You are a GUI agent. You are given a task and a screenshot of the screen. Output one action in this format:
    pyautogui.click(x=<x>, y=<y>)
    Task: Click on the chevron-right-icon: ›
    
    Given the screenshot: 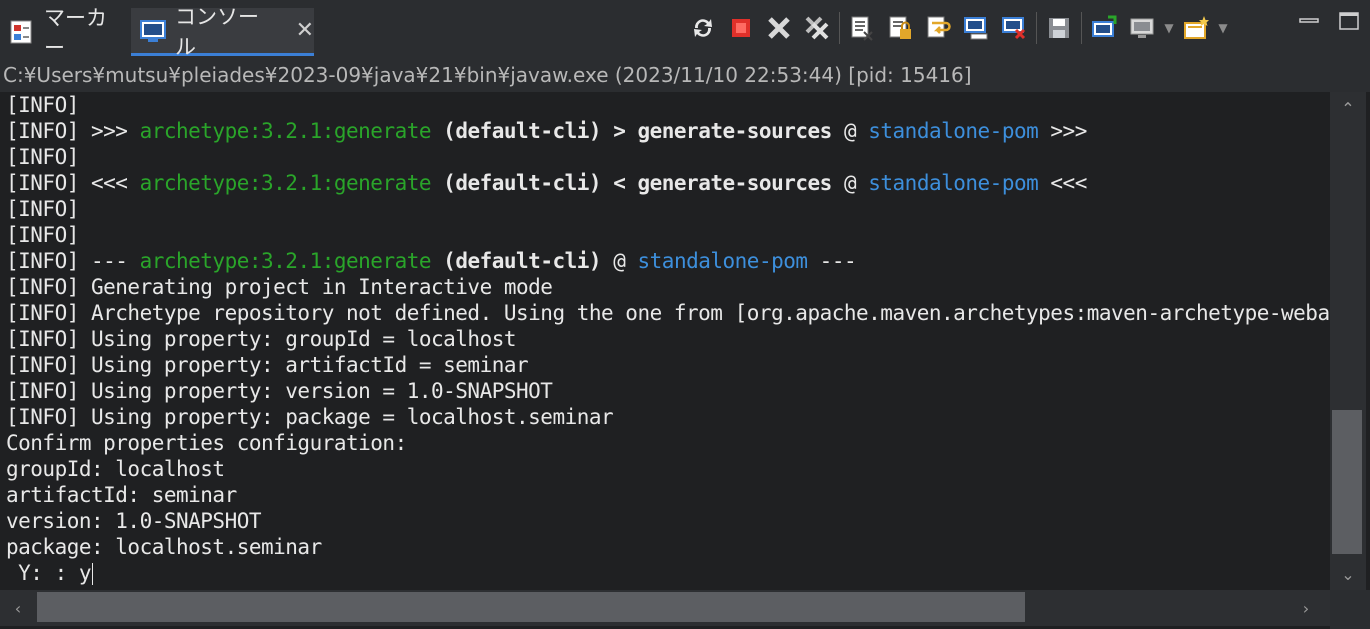 What is the action you would take?
    pyautogui.click(x=1306, y=608)
    